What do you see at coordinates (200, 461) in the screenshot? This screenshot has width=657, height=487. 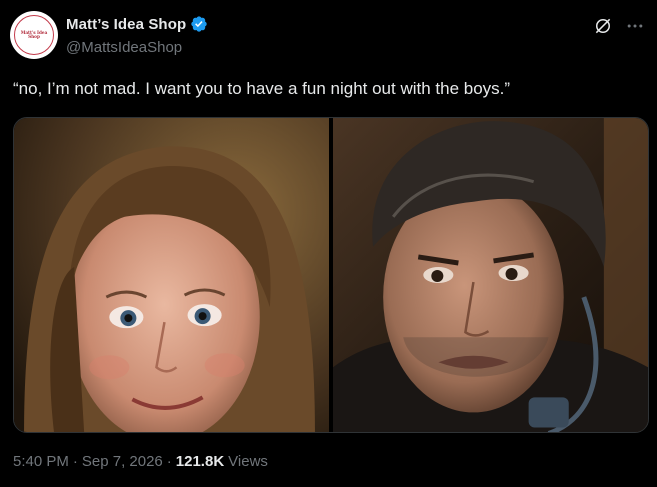 I see `views-count: 121.8K` at bounding box center [200, 461].